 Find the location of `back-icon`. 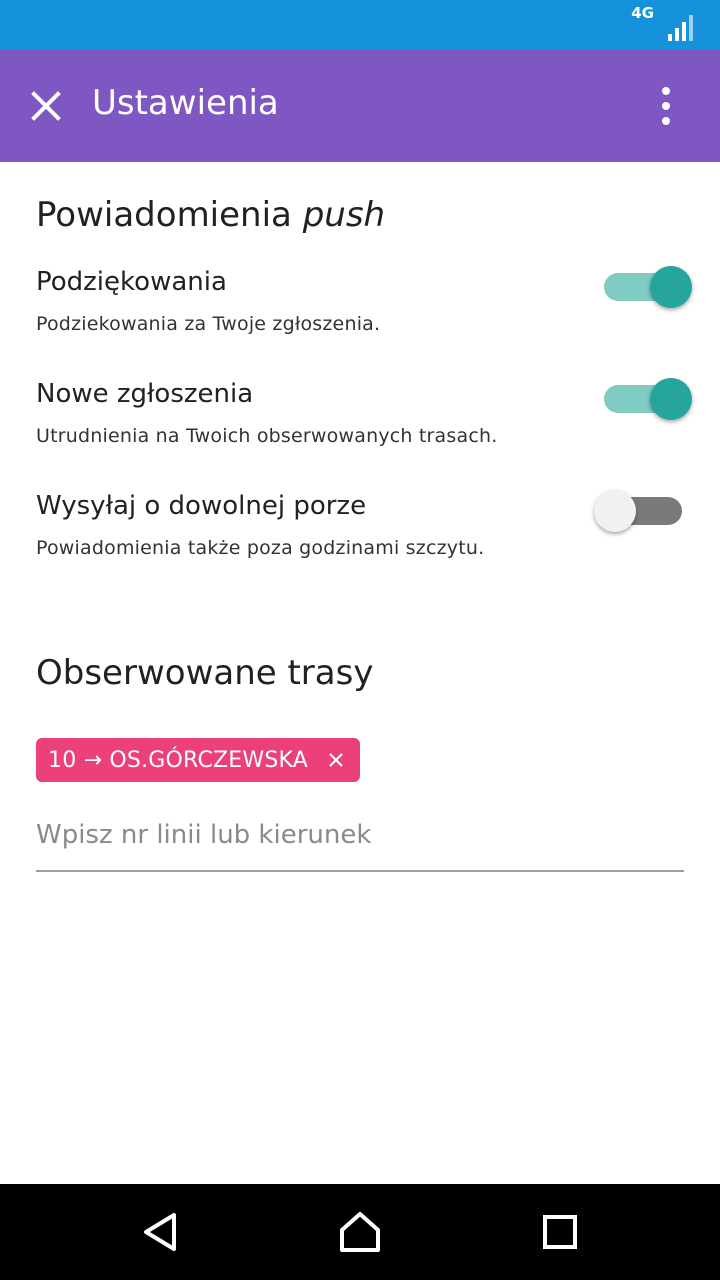

back-icon is located at coordinates (160, 1232).